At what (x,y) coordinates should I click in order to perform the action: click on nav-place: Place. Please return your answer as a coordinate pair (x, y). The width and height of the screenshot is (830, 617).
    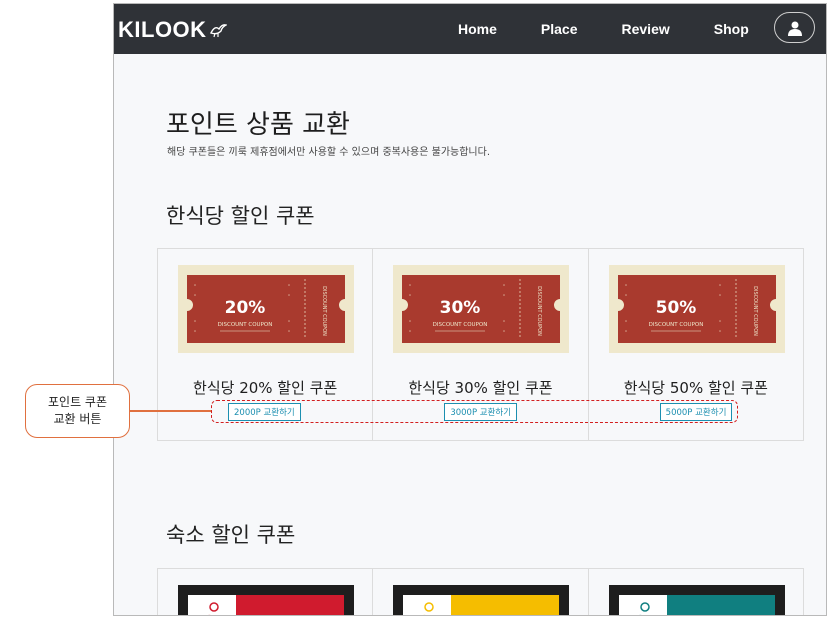
    Looking at the image, I should click on (559, 29).